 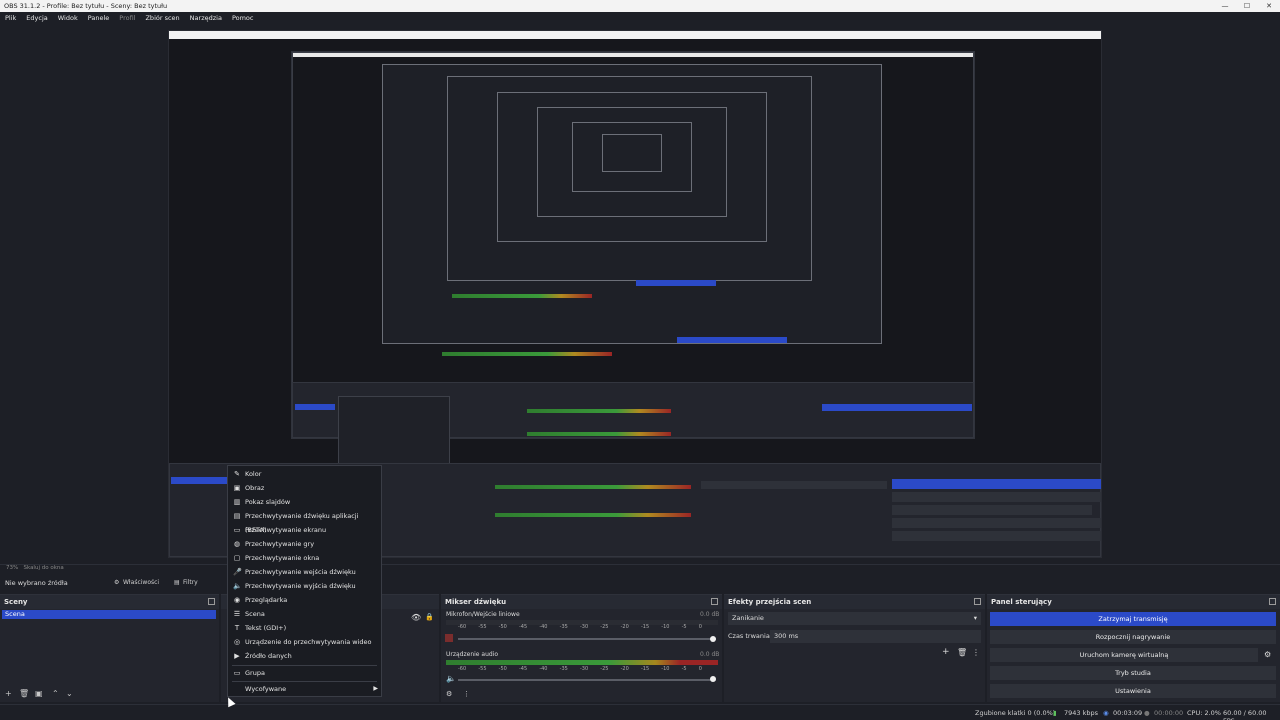 I want to click on zoom-level: 73% Skaluj do okna, so click(x=35, y=568).